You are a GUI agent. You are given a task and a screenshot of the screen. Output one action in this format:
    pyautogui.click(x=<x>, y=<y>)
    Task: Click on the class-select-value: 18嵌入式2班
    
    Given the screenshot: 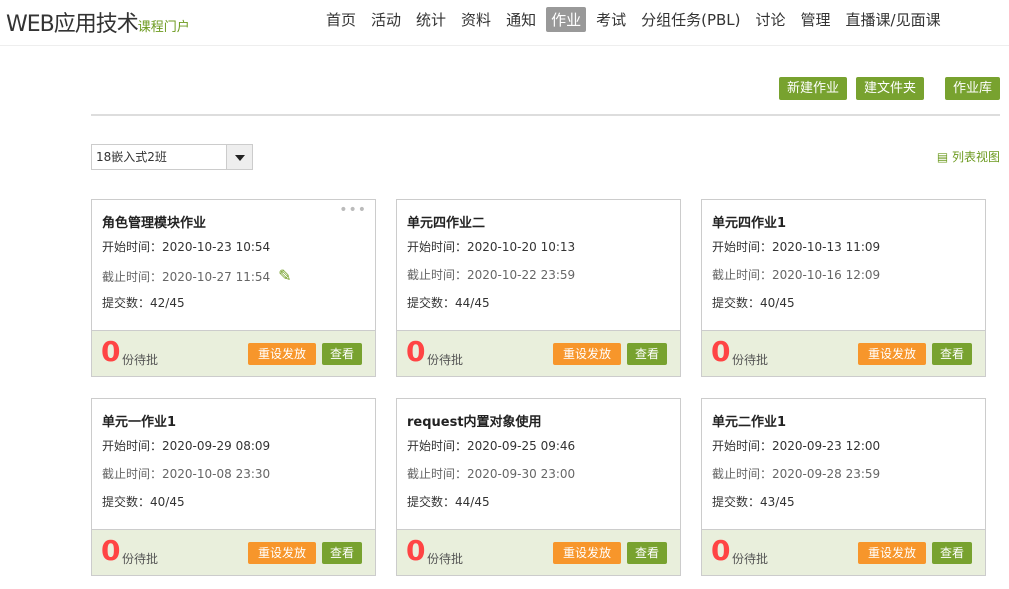 What is the action you would take?
    pyautogui.click(x=131, y=157)
    